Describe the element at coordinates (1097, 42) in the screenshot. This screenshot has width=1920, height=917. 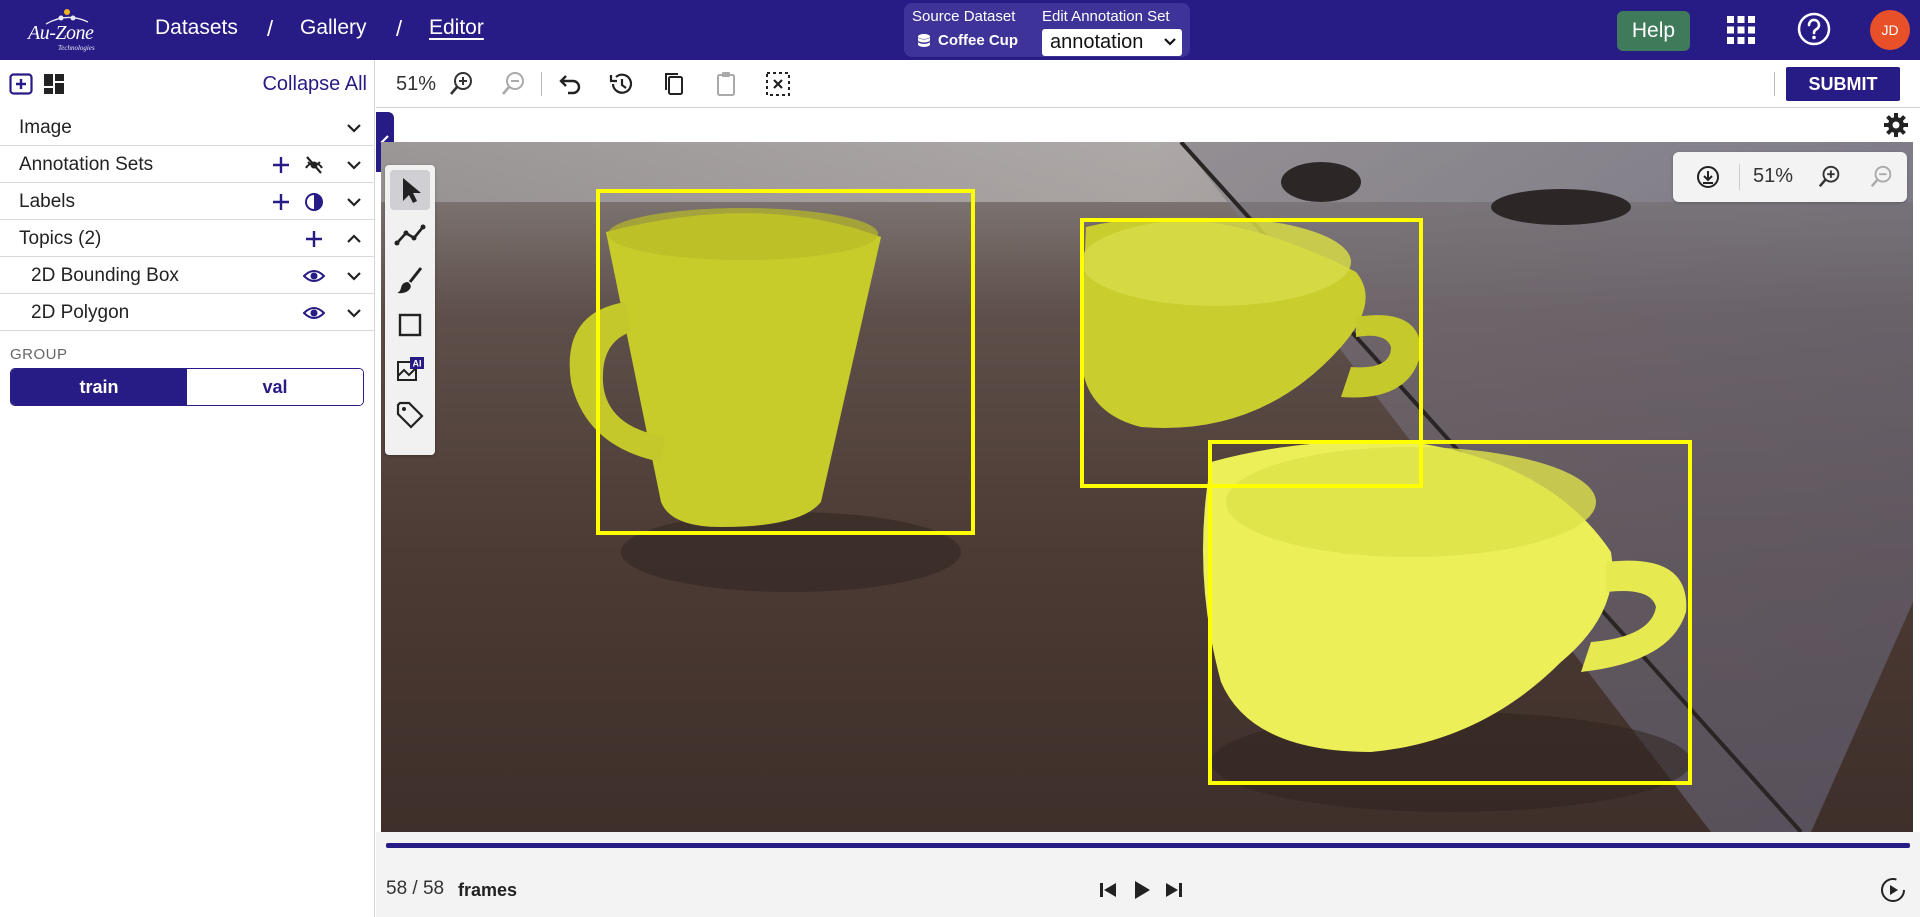
I see `annotation-set-value: annotation` at that location.